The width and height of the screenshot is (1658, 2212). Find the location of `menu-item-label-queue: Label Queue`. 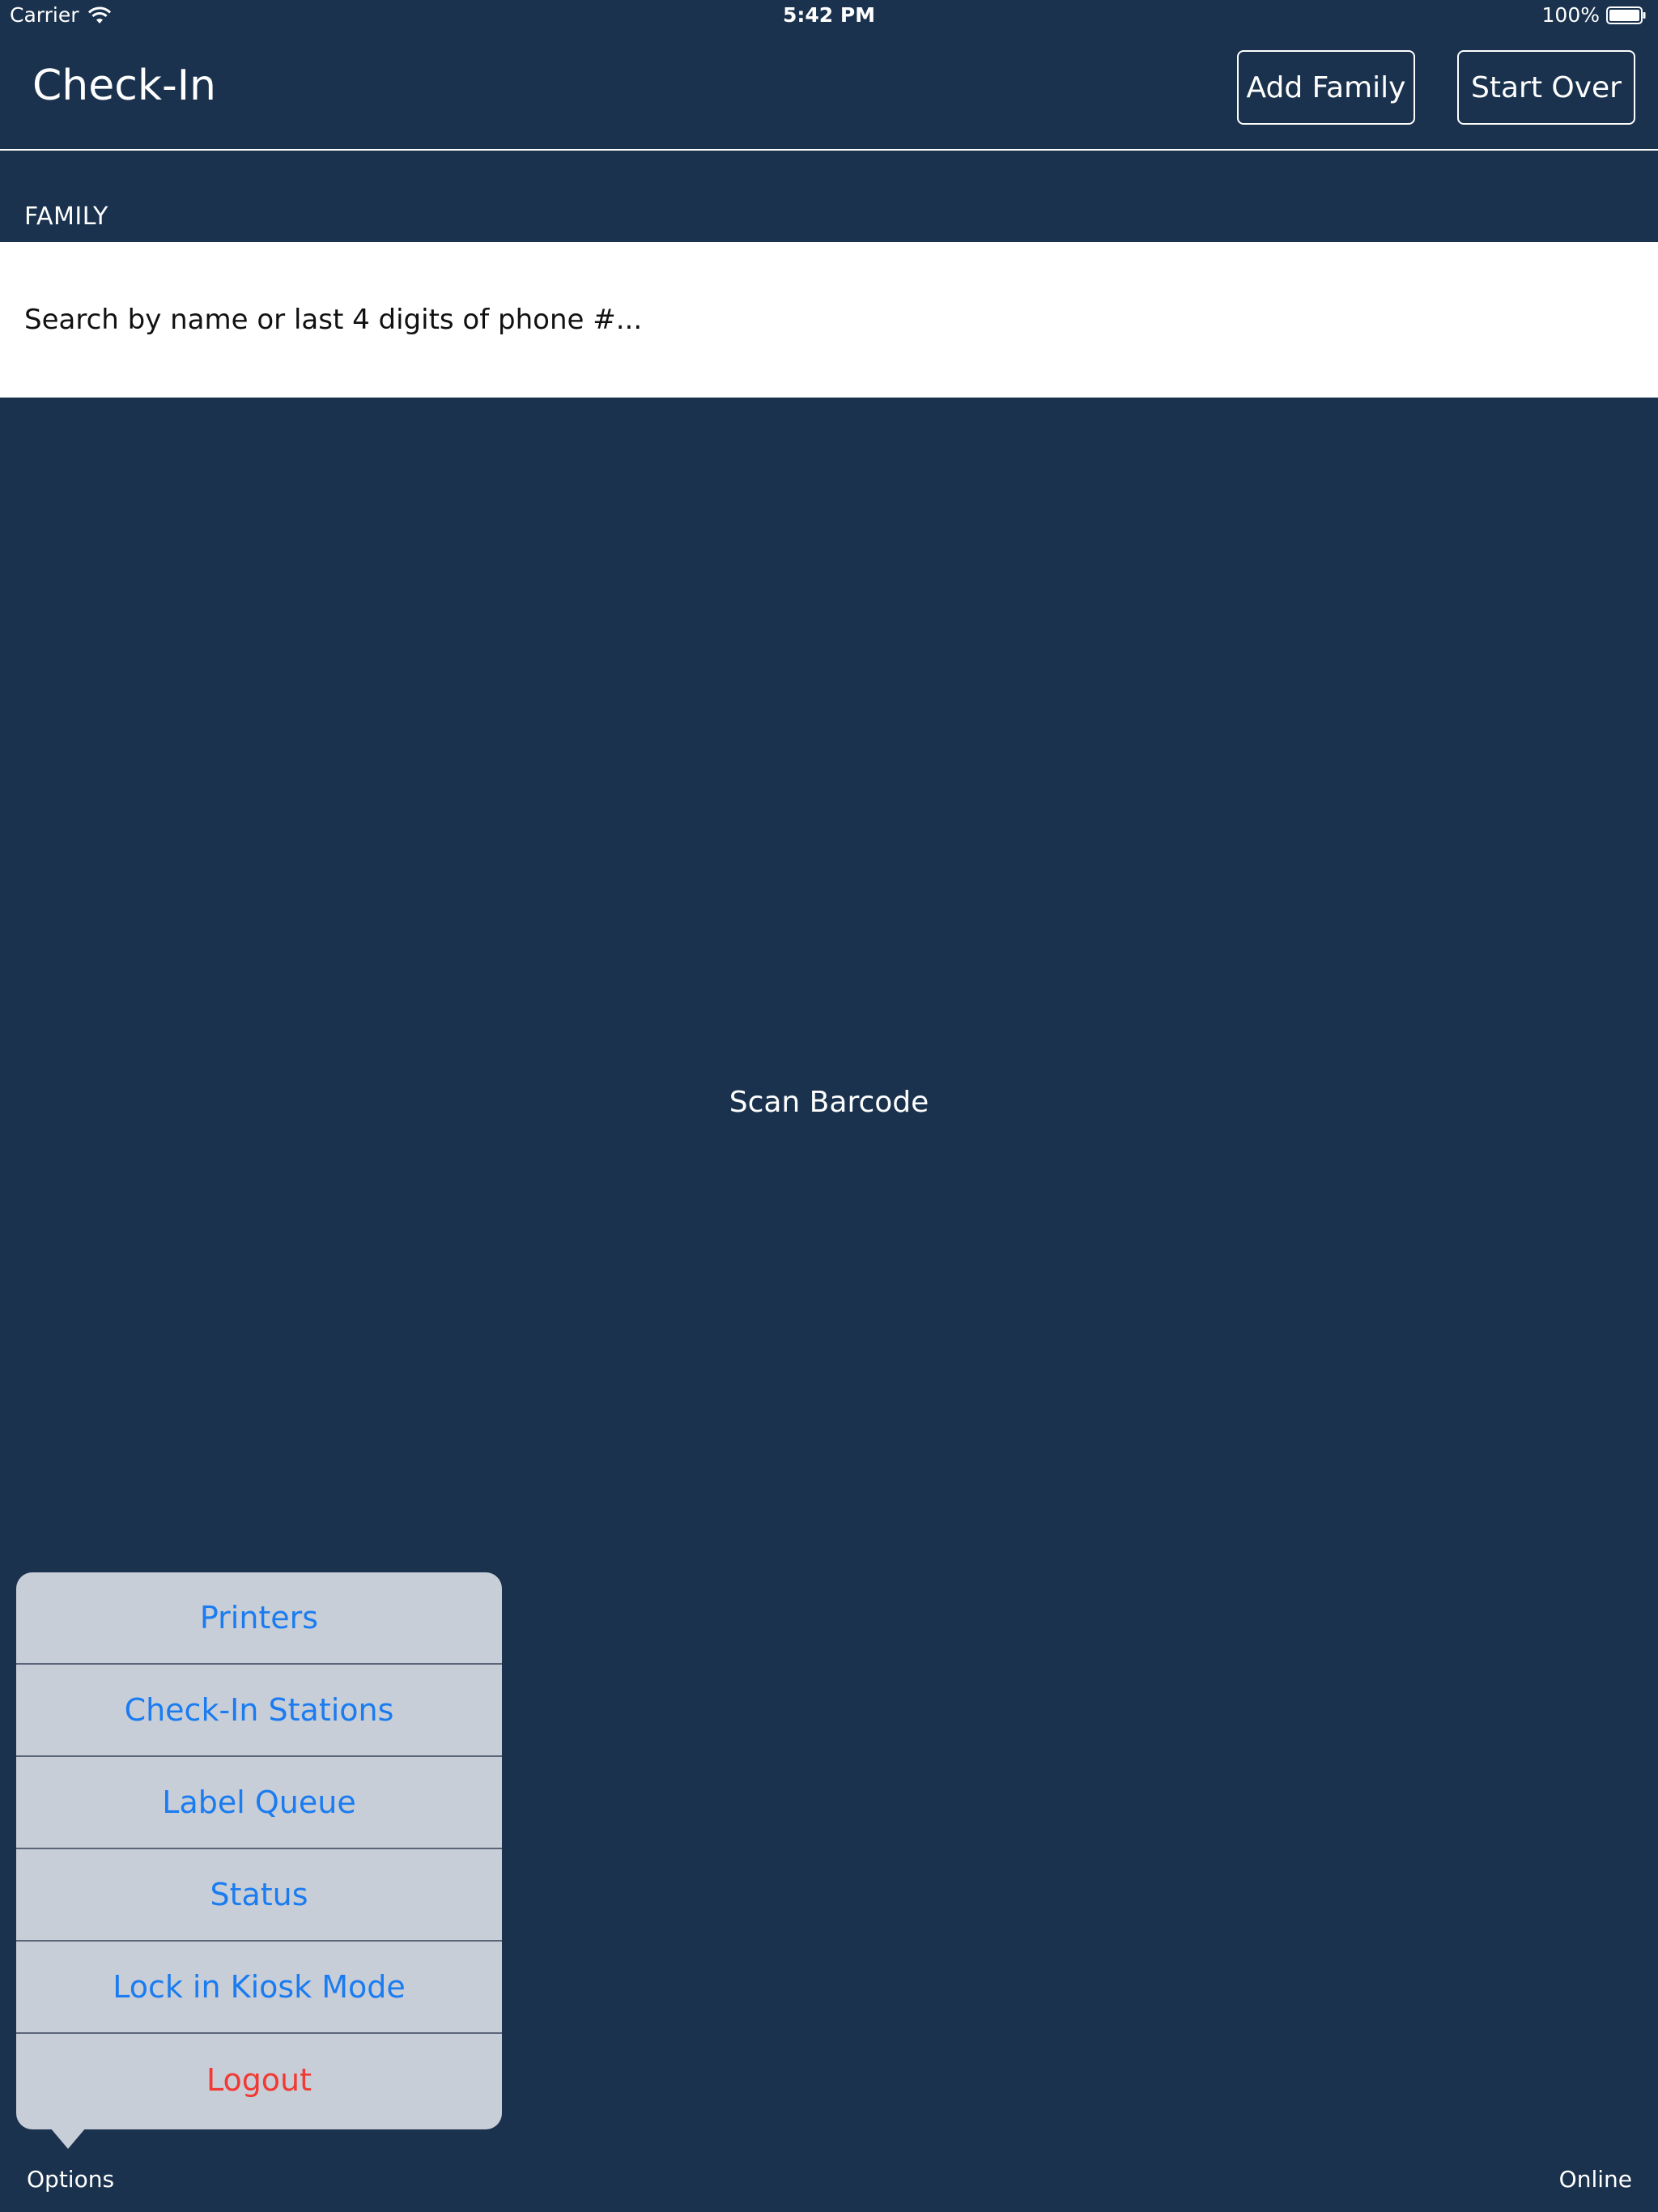

menu-item-label-queue: Label Queue is located at coordinates (259, 1803).